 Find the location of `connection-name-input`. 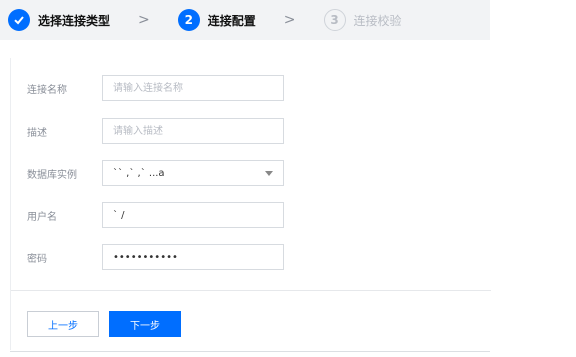

connection-name-input is located at coordinates (193, 88).